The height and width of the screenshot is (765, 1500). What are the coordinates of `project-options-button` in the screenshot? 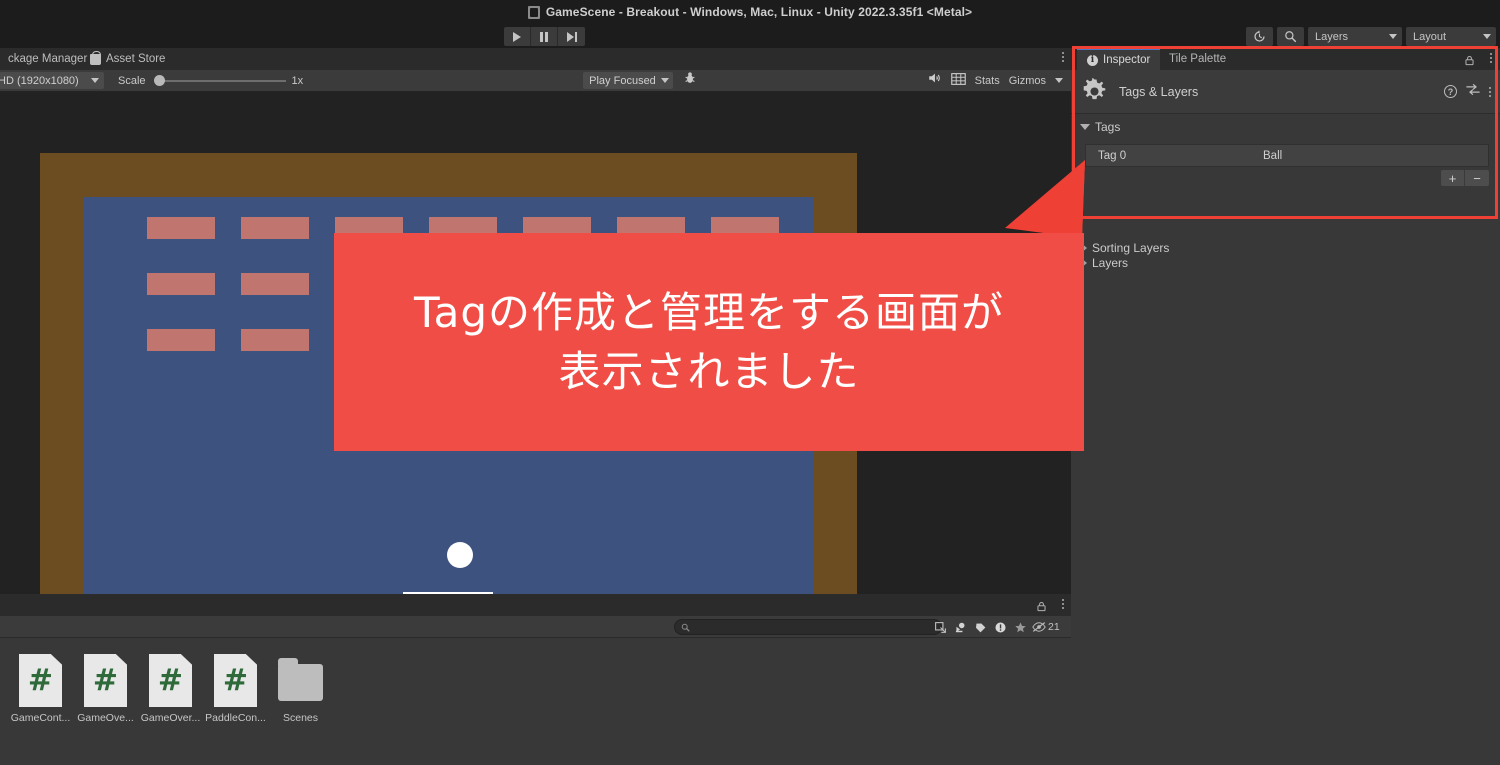 It's located at (1063, 604).